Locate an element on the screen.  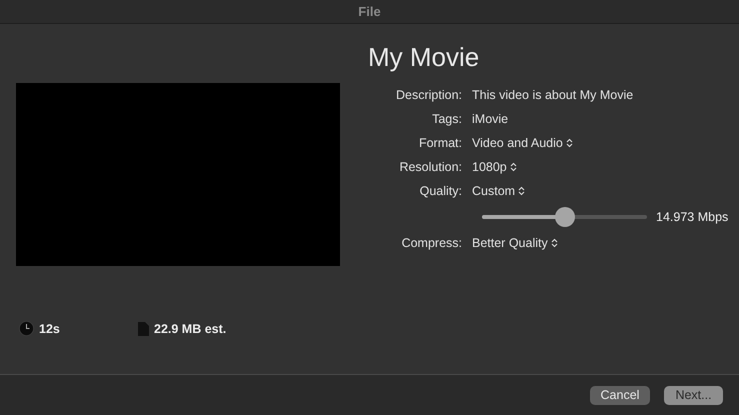
popup-button: 1080p is located at coordinates (494, 167).